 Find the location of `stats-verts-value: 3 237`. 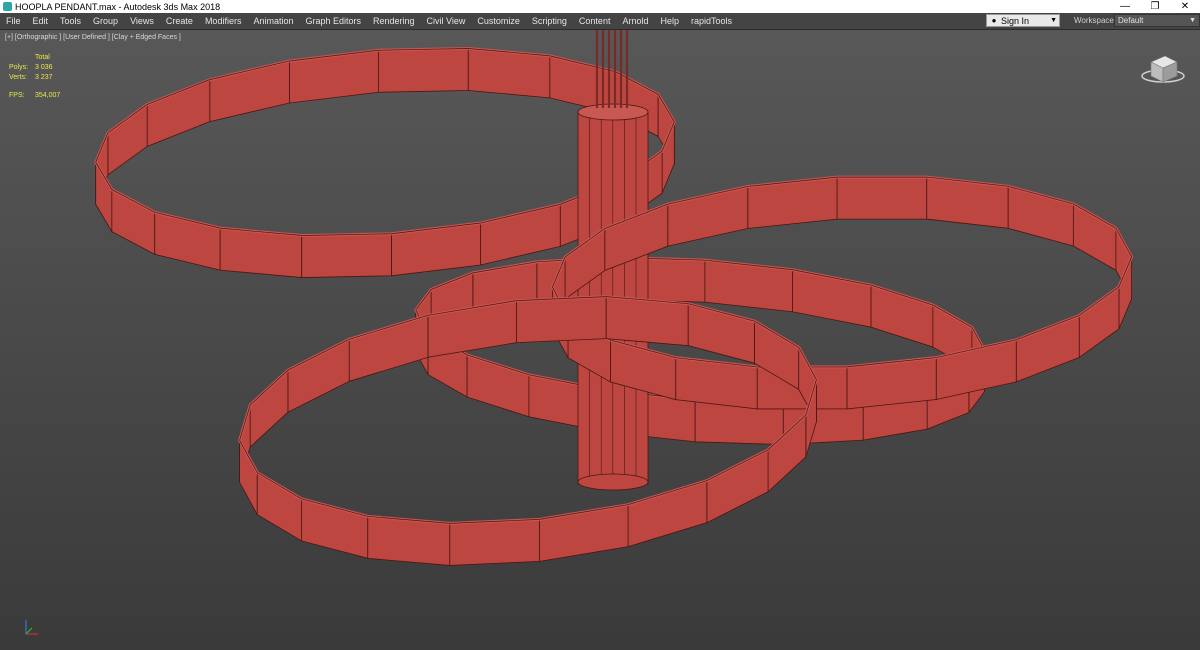

stats-verts-value: 3 237 is located at coordinates (44, 77).